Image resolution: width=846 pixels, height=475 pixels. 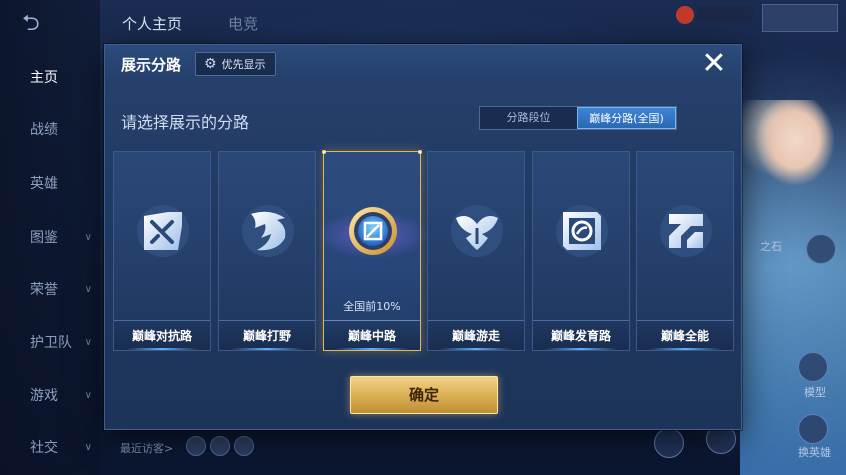 What do you see at coordinates (146, 448) in the screenshot?
I see `recent-visitors-link: 最近访客>` at bounding box center [146, 448].